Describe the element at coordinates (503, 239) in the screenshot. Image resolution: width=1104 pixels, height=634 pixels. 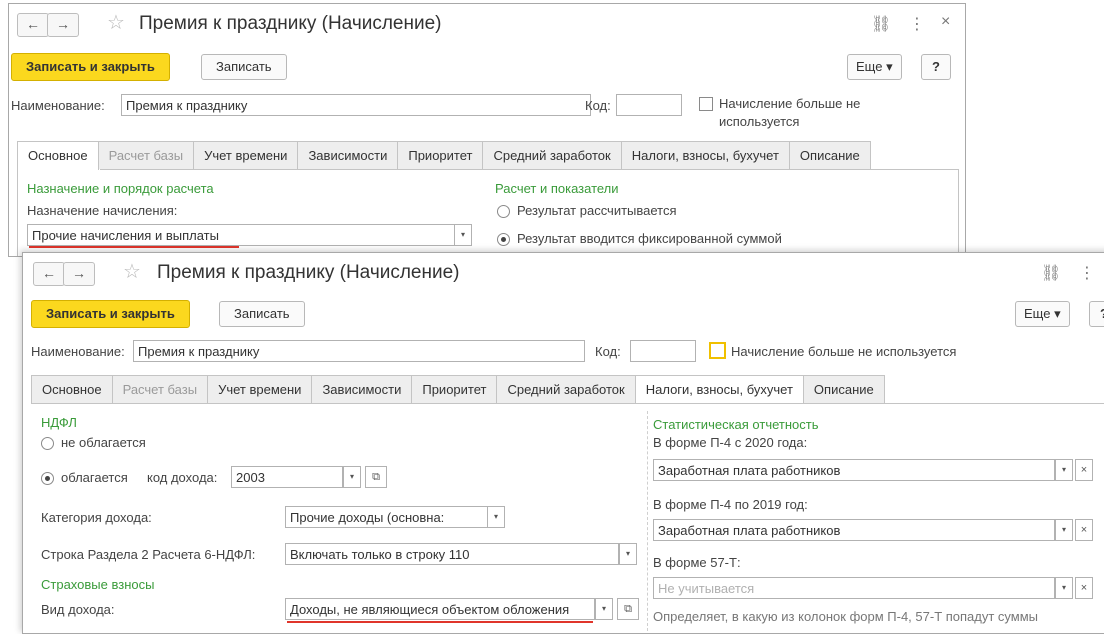
I see `radio-fixed` at that location.